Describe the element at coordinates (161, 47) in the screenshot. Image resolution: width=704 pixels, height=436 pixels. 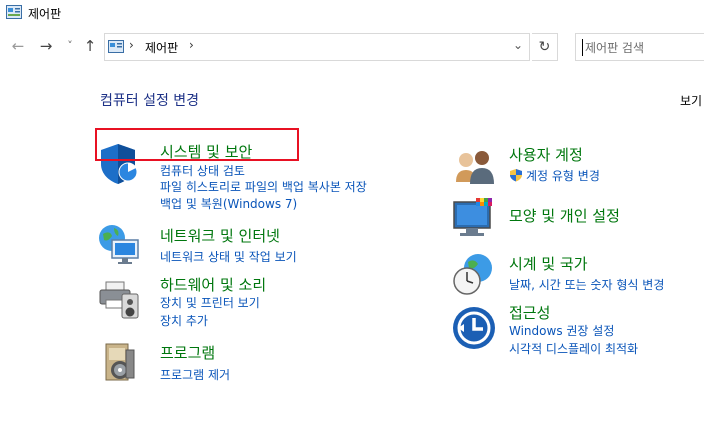
I see `breadcrumb-control-panel: 제어판` at that location.